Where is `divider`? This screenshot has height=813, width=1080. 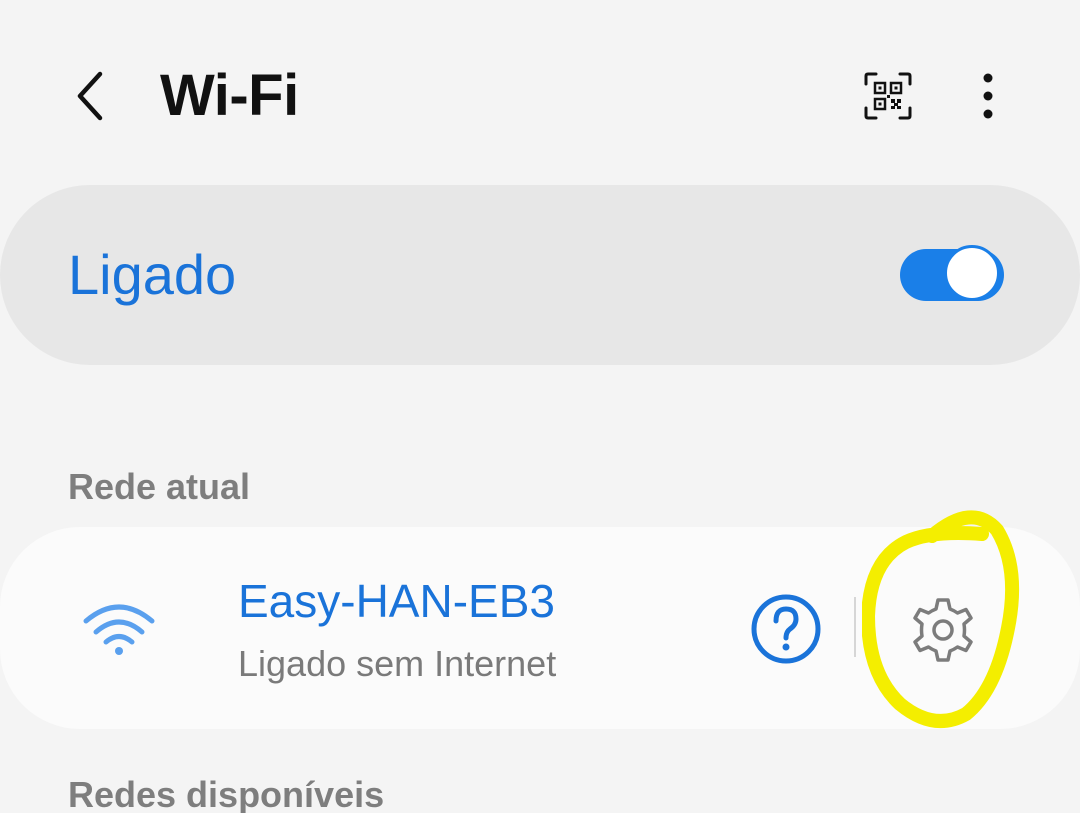 divider is located at coordinates (855, 627).